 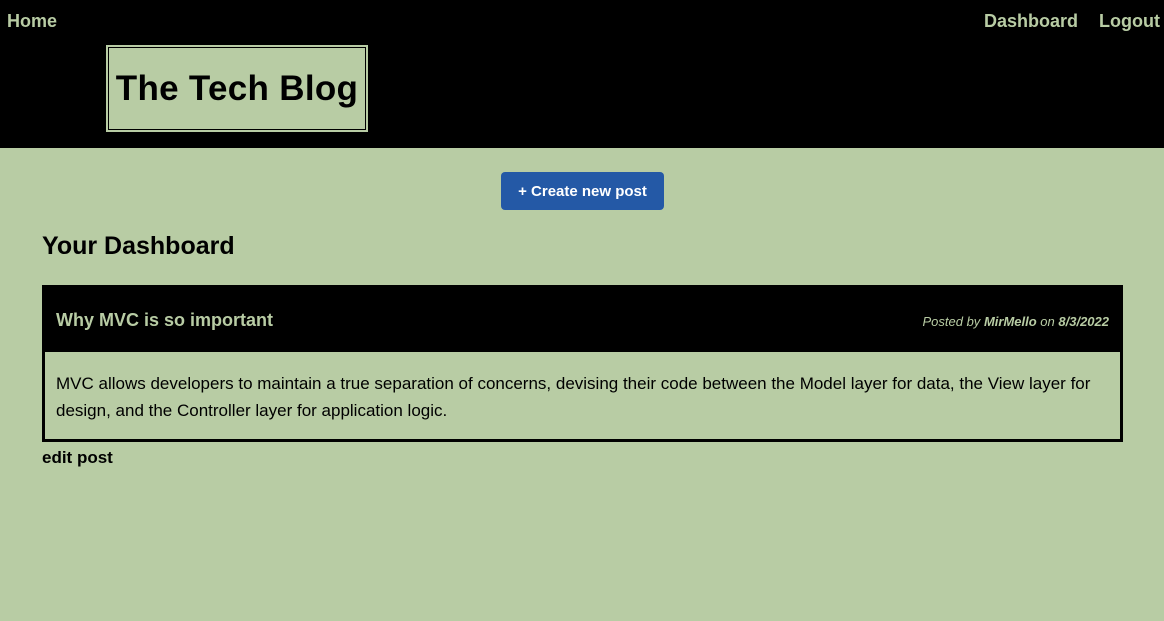 What do you see at coordinates (951, 321) in the screenshot?
I see `posted-by-label: Posted by` at bounding box center [951, 321].